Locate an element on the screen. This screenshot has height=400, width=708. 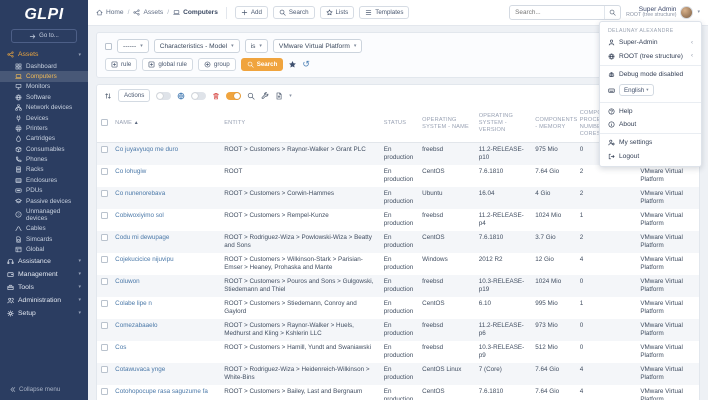
computer-name-link: Cojekucicice nijuvipu is located at coordinates (144, 259).